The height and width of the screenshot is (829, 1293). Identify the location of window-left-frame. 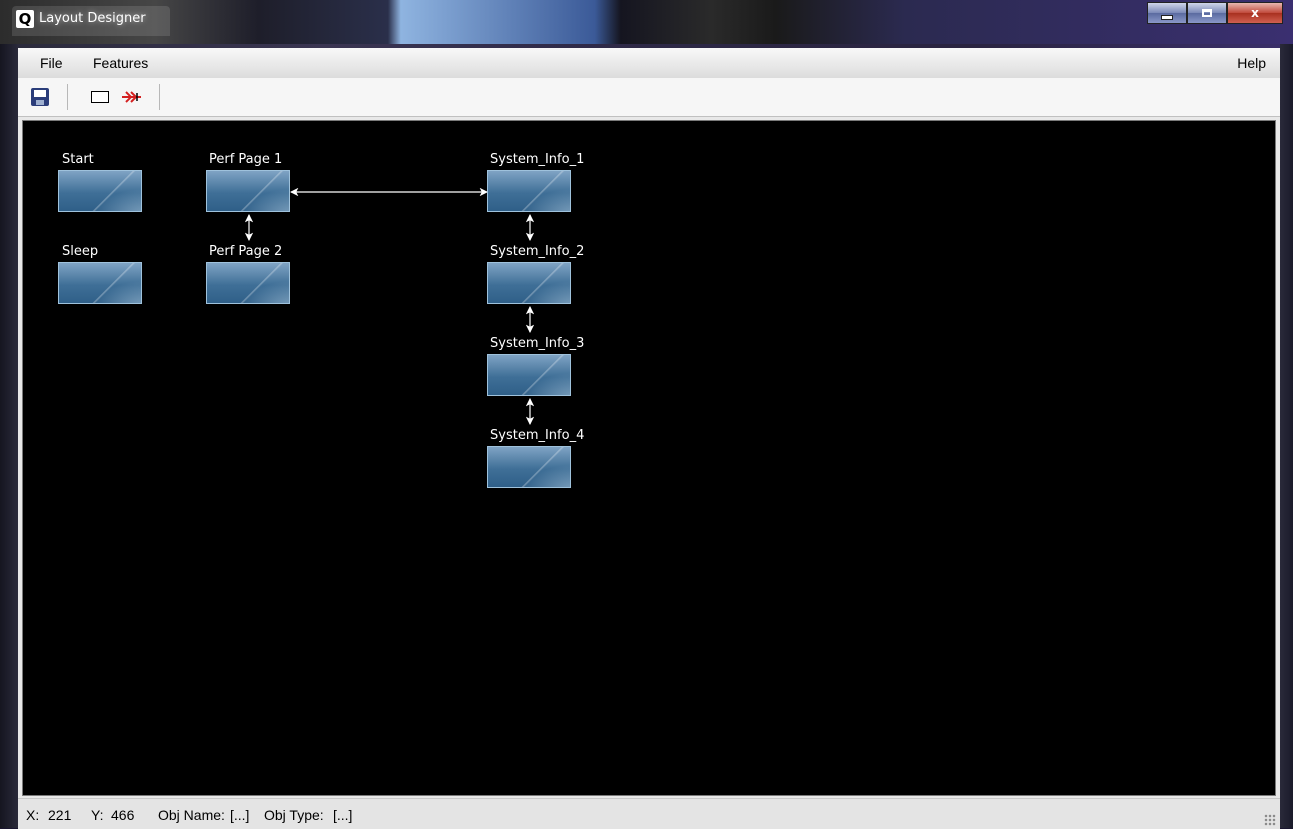
(9, 436).